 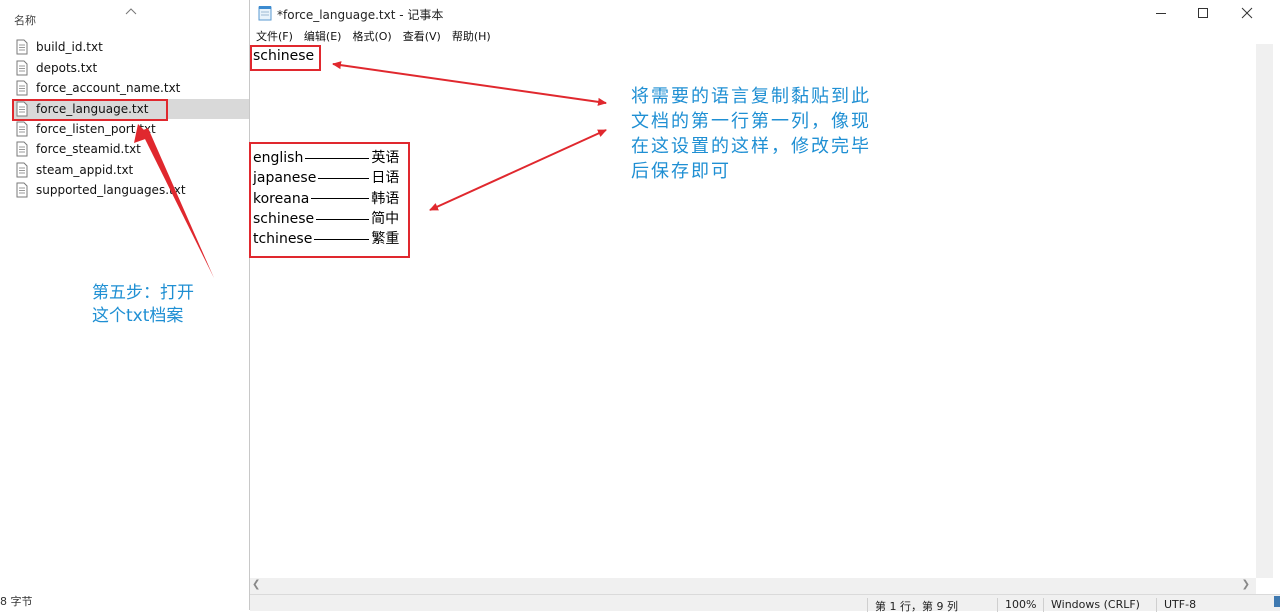 What do you see at coordinates (1277, 601) in the screenshot?
I see `taskbar-edge` at bounding box center [1277, 601].